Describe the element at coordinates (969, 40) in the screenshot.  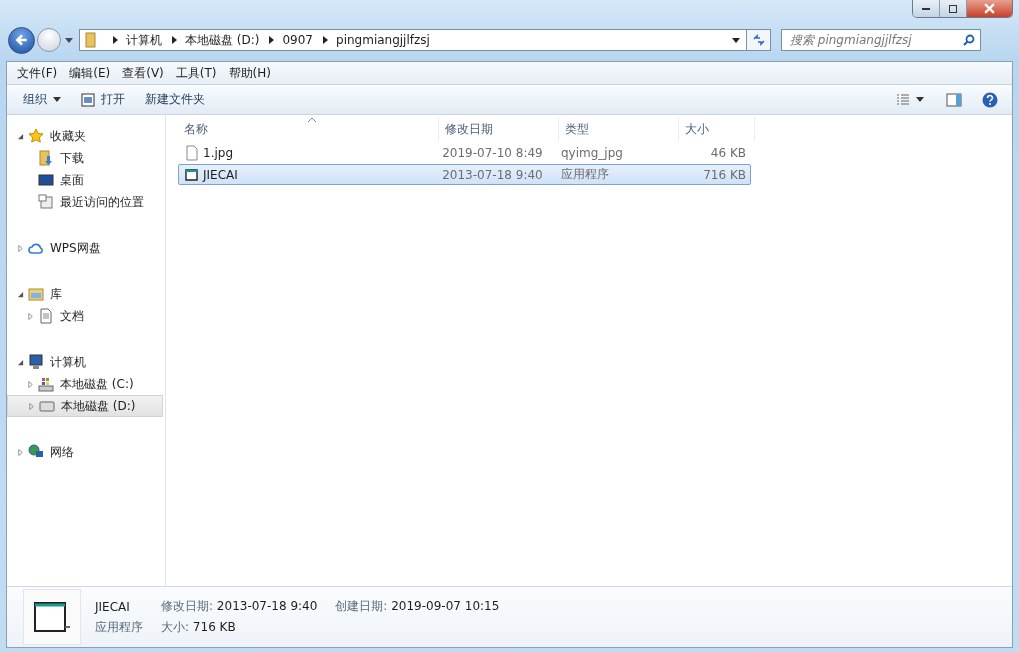
I see `search-icon` at that location.